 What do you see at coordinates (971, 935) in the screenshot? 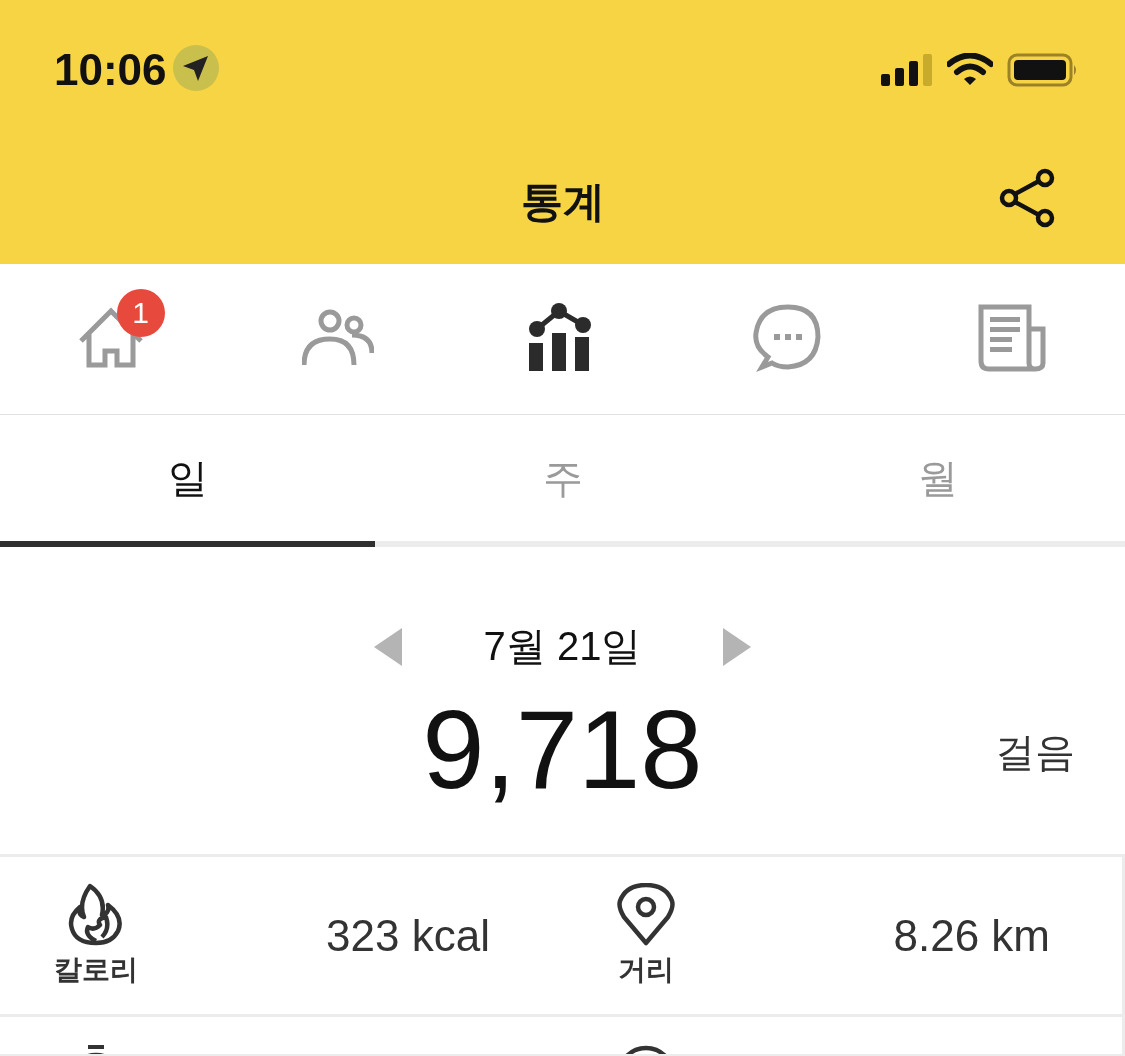
I see `stat-value: 8.26 km` at bounding box center [971, 935].